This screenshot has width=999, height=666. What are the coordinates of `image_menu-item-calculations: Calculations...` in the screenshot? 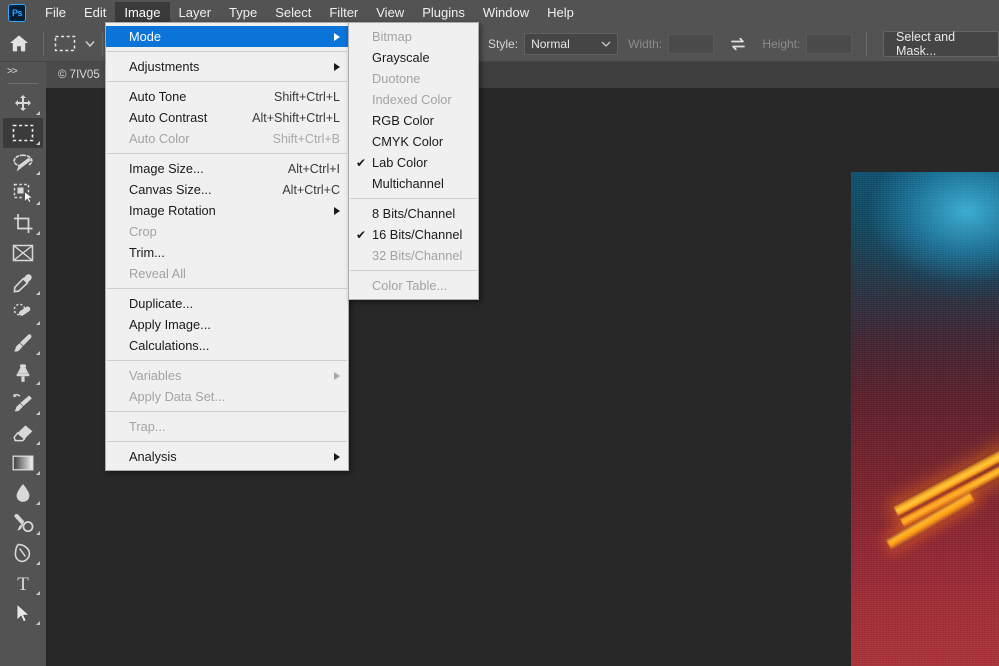 It's located at (227, 345).